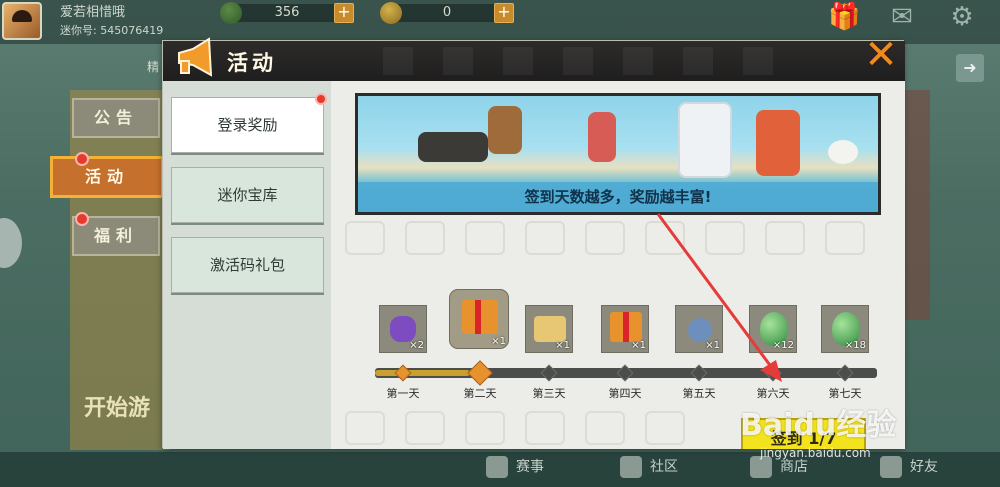 This screenshot has height=487, width=1000. I want to click on player-id: 迷你号: 545076419, so click(112, 30).